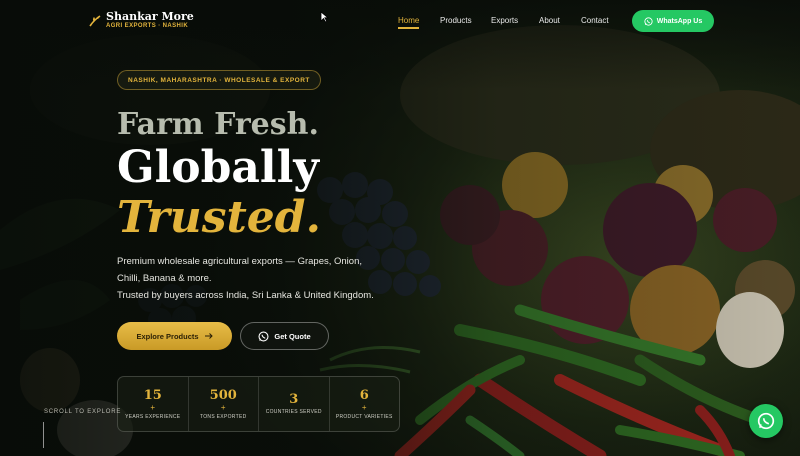 Image resolution: width=800 pixels, height=456 pixels. What do you see at coordinates (293, 412) in the screenshot?
I see `stat-label: COUNTRIES SERVED` at bounding box center [293, 412].